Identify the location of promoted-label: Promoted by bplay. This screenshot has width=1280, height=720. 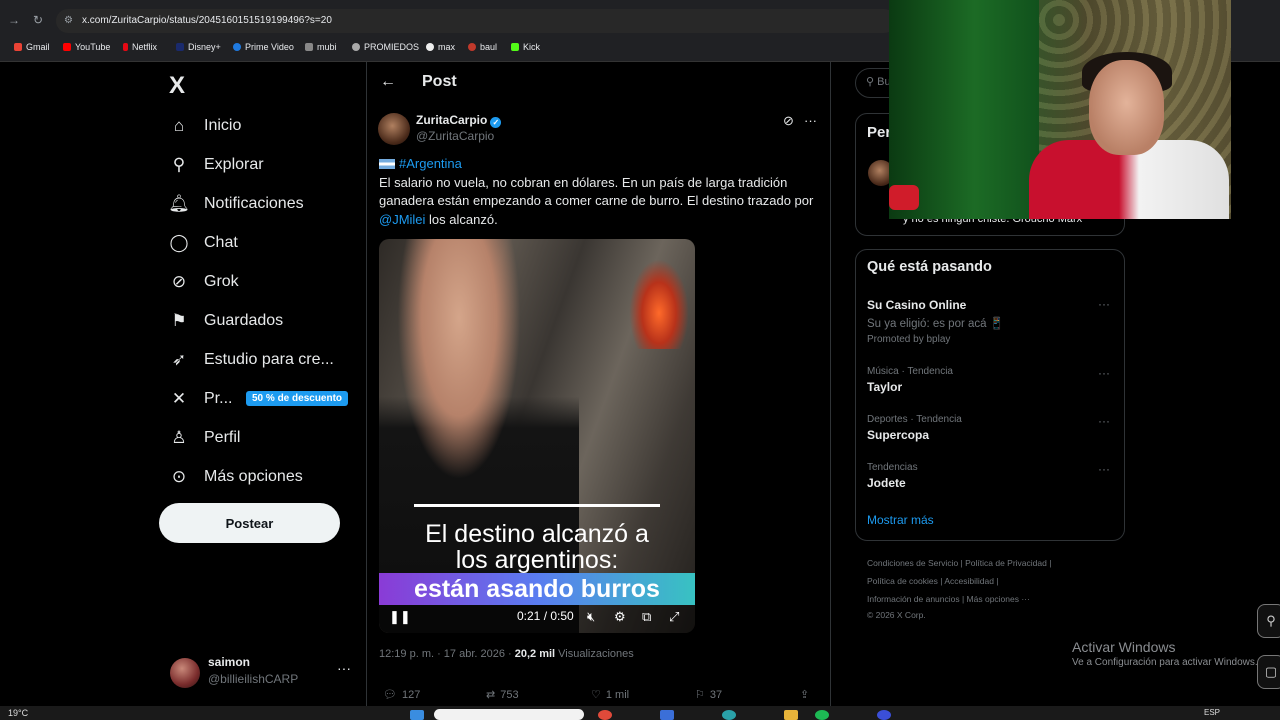
(909, 339).